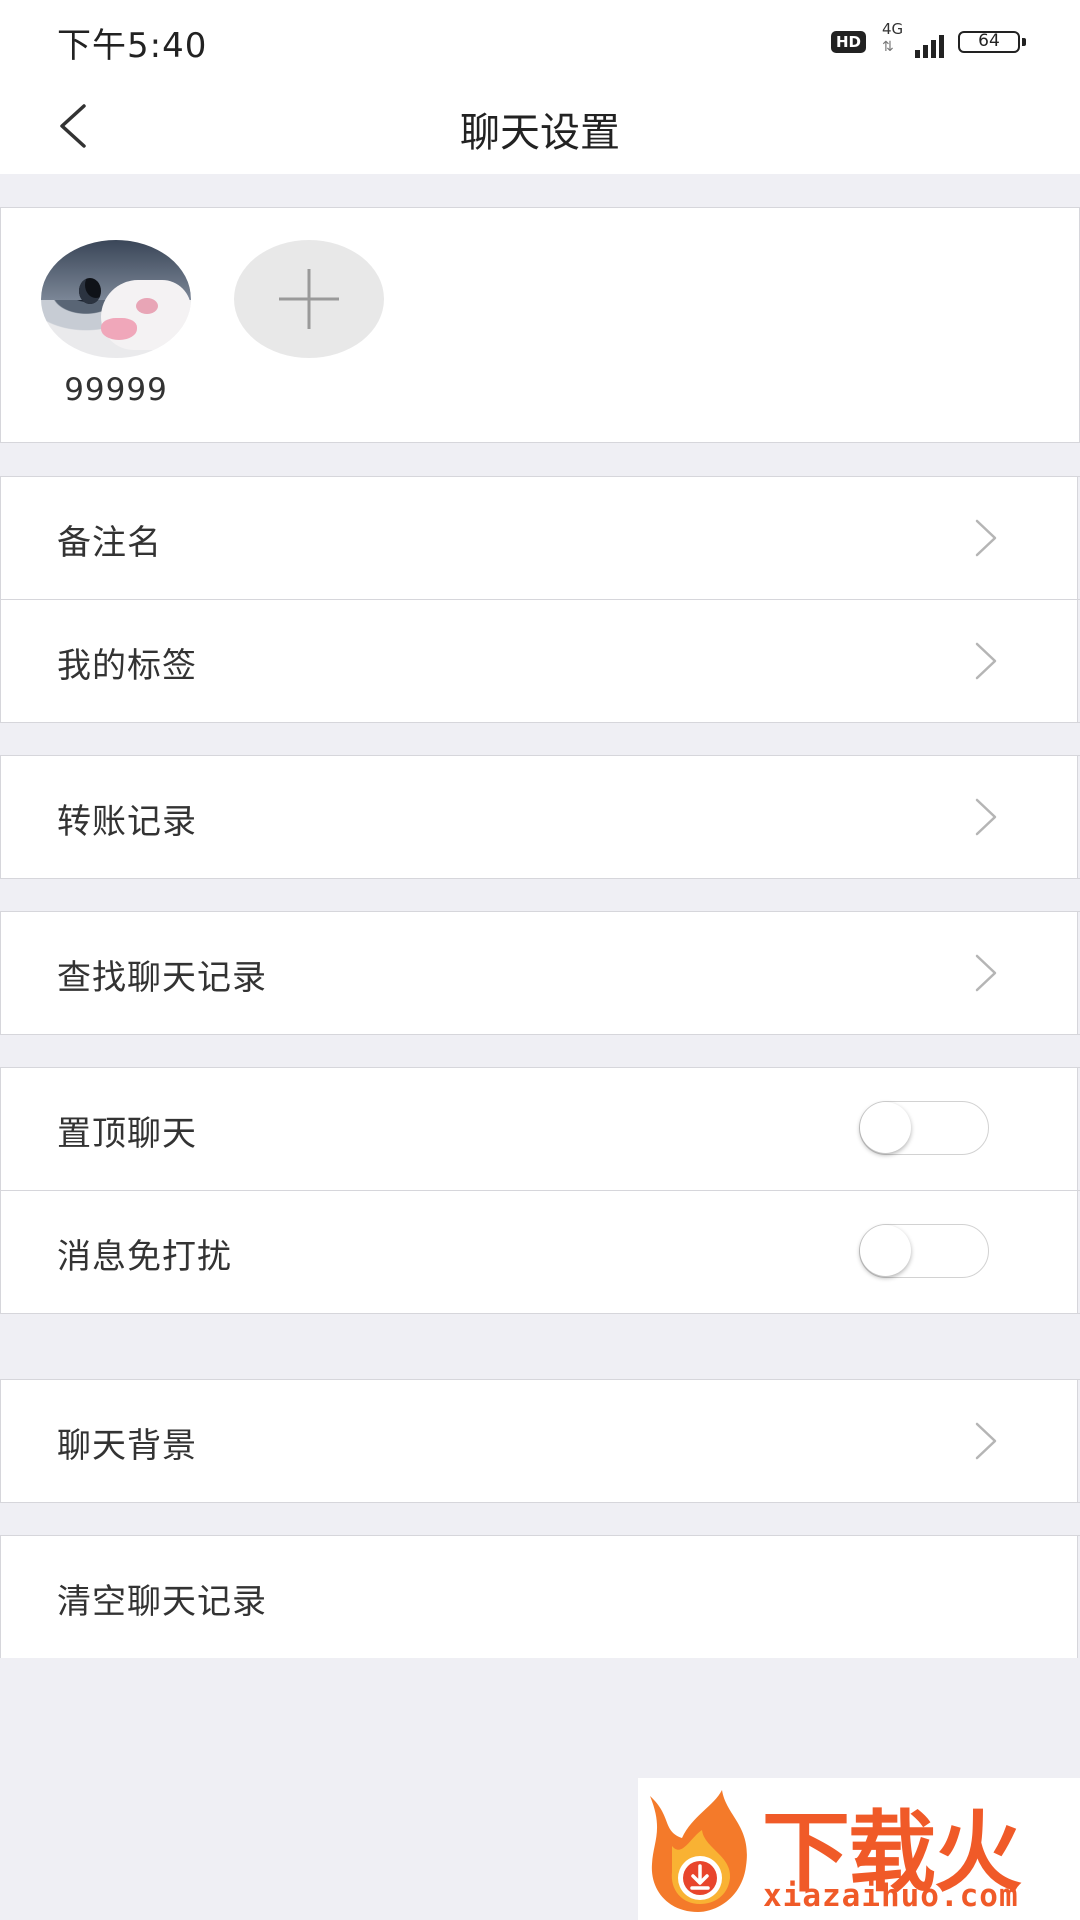 This screenshot has width=1080, height=1920. What do you see at coordinates (859, 1849) in the screenshot?
I see `watermark: 下载火 xiazaihuo.com` at bounding box center [859, 1849].